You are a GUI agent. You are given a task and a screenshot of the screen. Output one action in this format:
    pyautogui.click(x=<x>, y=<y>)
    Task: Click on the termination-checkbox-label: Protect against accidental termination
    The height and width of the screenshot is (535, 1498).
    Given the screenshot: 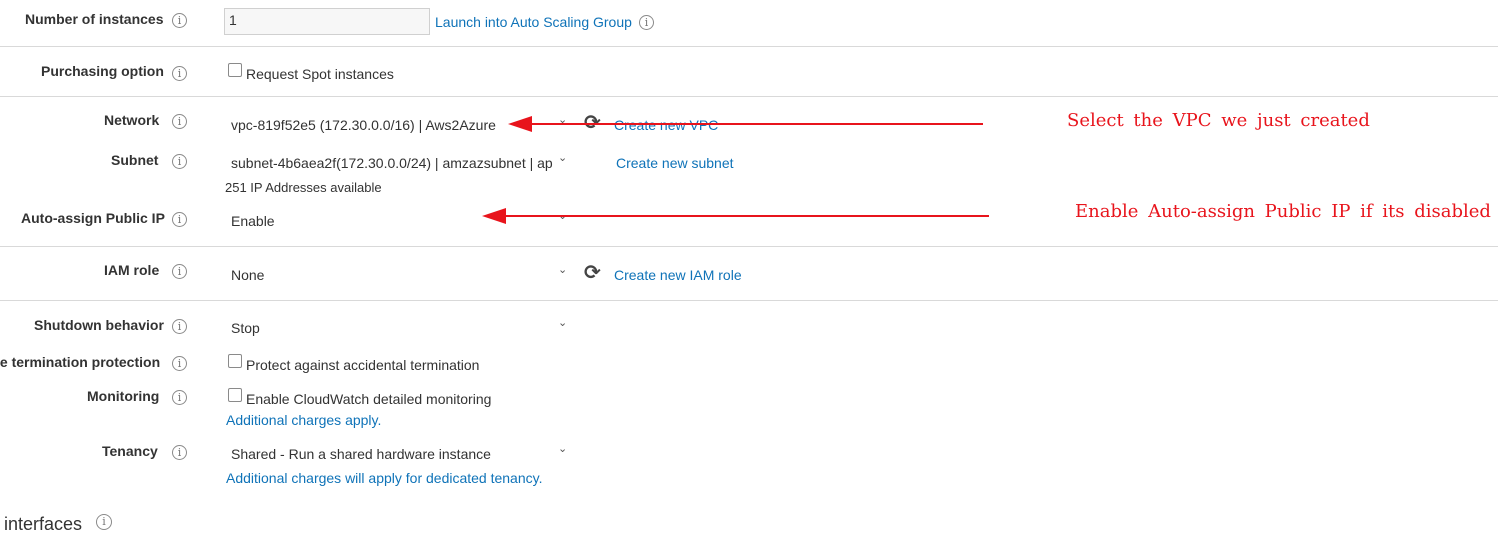 What is the action you would take?
    pyautogui.click(x=362, y=365)
    